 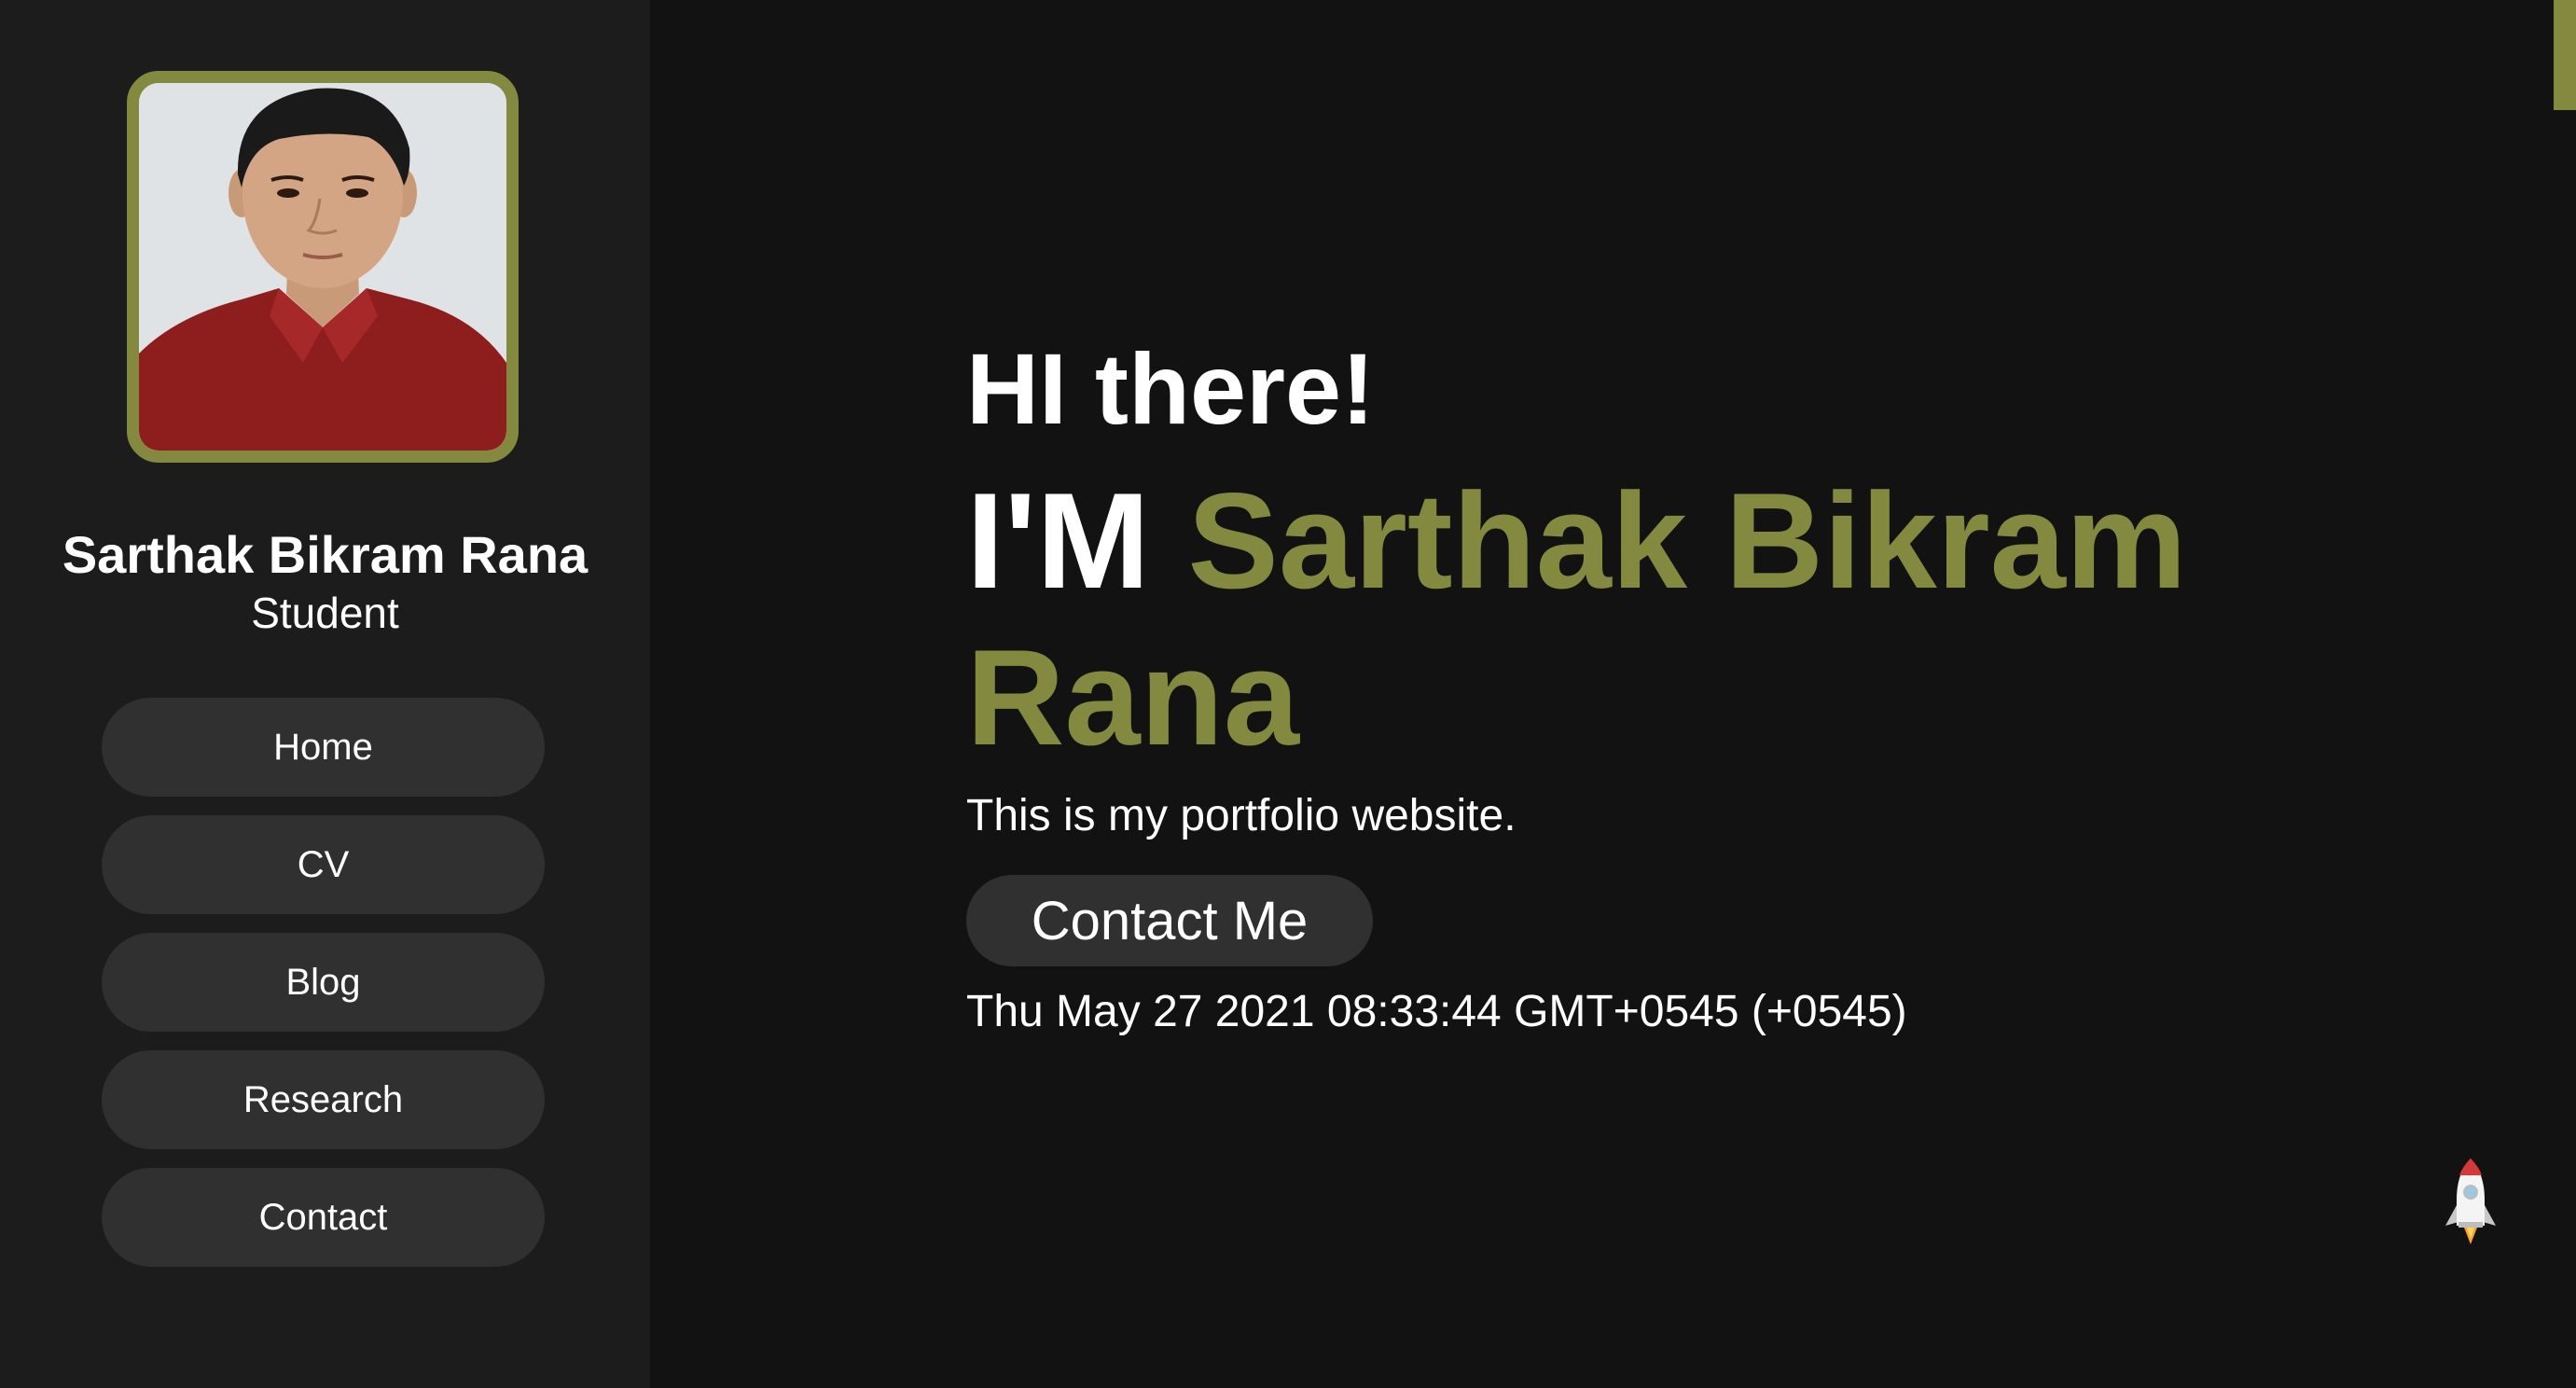 What do you see at coordinates (1241, 815) in the screenshot?
I see `tagline: This is my portfolio website.` at bounding box center [1241, 815].